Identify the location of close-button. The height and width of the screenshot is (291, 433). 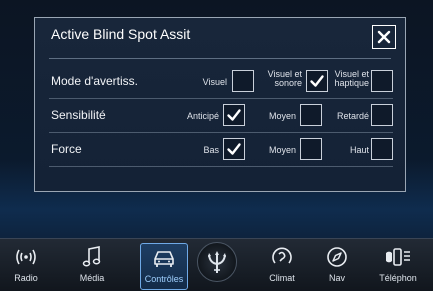
(384, 37).